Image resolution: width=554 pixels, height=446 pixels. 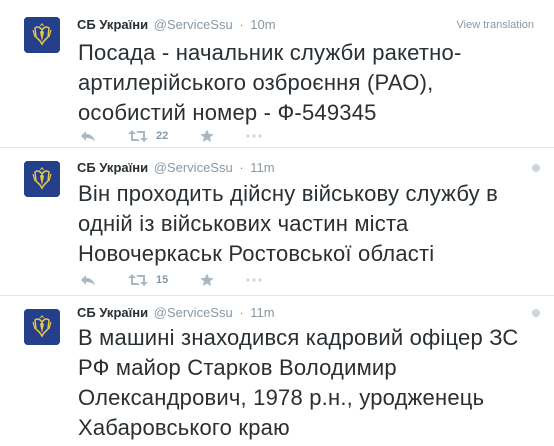 What do you see at coordinates (495, 25) in the screenshot?
I see `view-translation-link: View translation` at bounding box center [495, 25].